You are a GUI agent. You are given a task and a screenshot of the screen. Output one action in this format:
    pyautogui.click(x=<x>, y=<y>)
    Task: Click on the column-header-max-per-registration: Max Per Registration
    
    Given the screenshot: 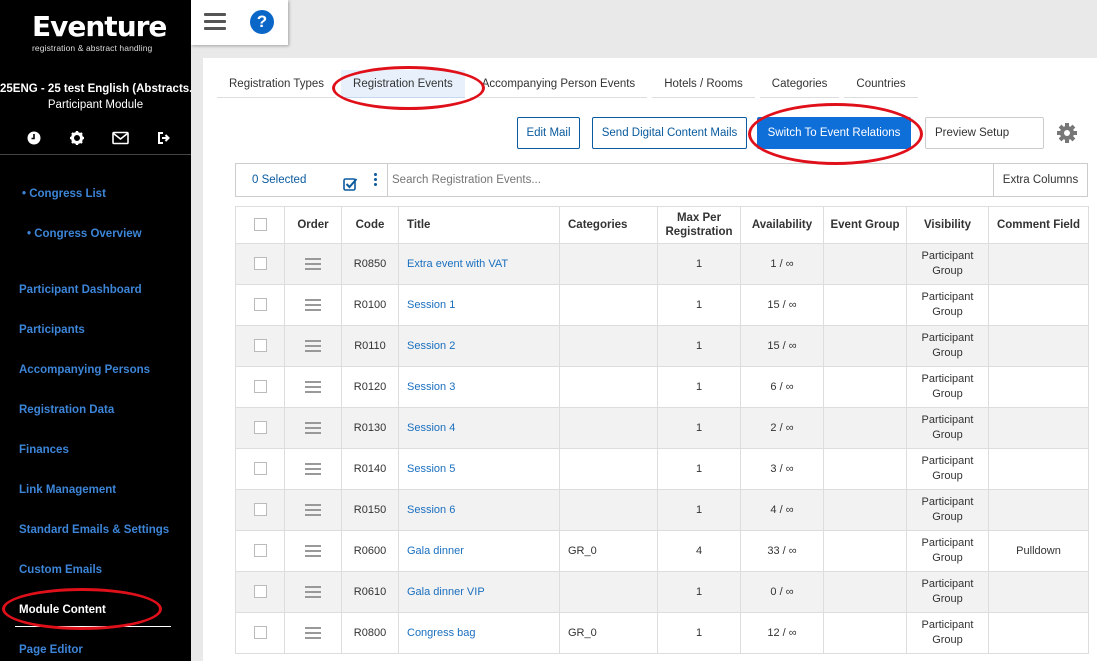 What is the action you would take?
    pyautogui.click(x=699, y=225)
    